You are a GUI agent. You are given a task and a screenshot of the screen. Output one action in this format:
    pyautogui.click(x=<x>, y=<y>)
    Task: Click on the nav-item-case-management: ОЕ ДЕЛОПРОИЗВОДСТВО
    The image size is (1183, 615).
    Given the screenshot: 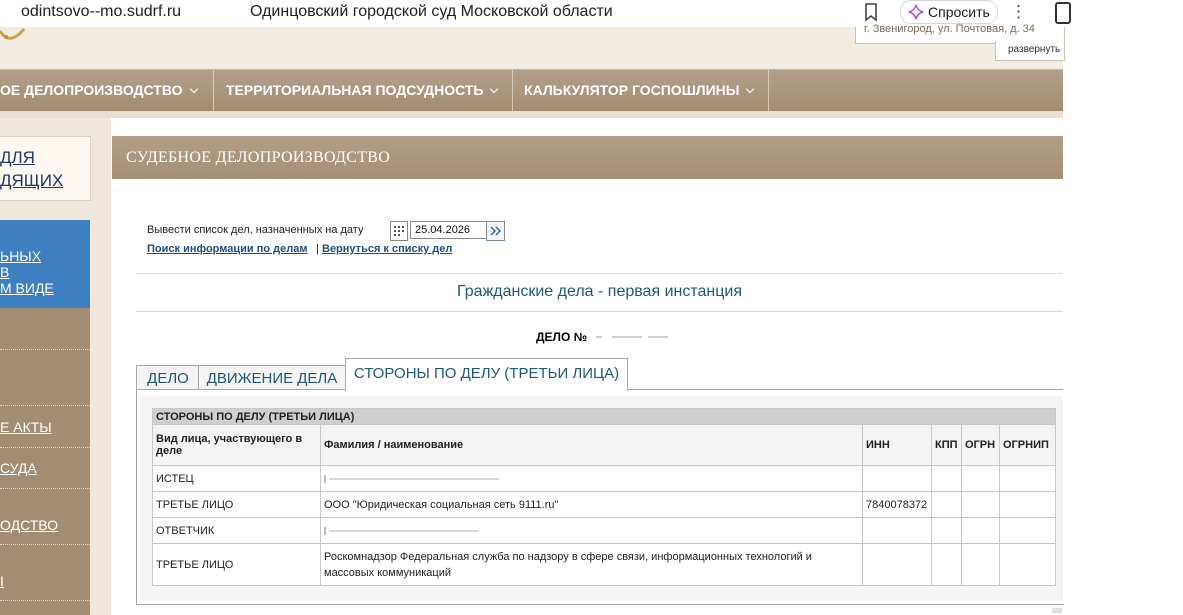 What is the action you would take?
    pyautogui.click(x=99, y=90)
    